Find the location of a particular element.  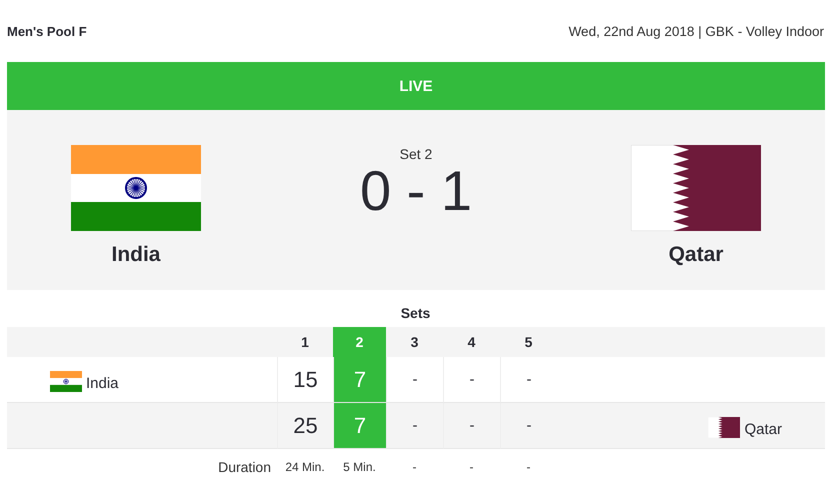

set-header: 4 is located at coordinates (471, 342).